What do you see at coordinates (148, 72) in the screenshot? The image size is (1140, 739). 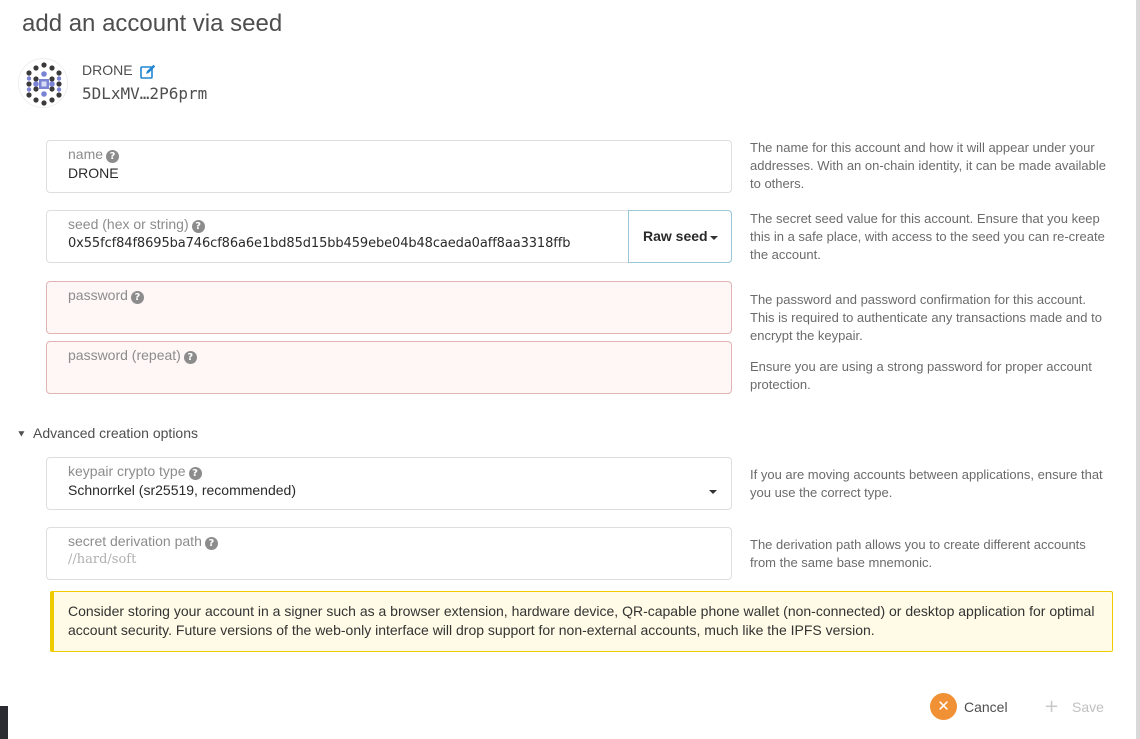 I see `edit-icon` at bounding box center [148, 72].